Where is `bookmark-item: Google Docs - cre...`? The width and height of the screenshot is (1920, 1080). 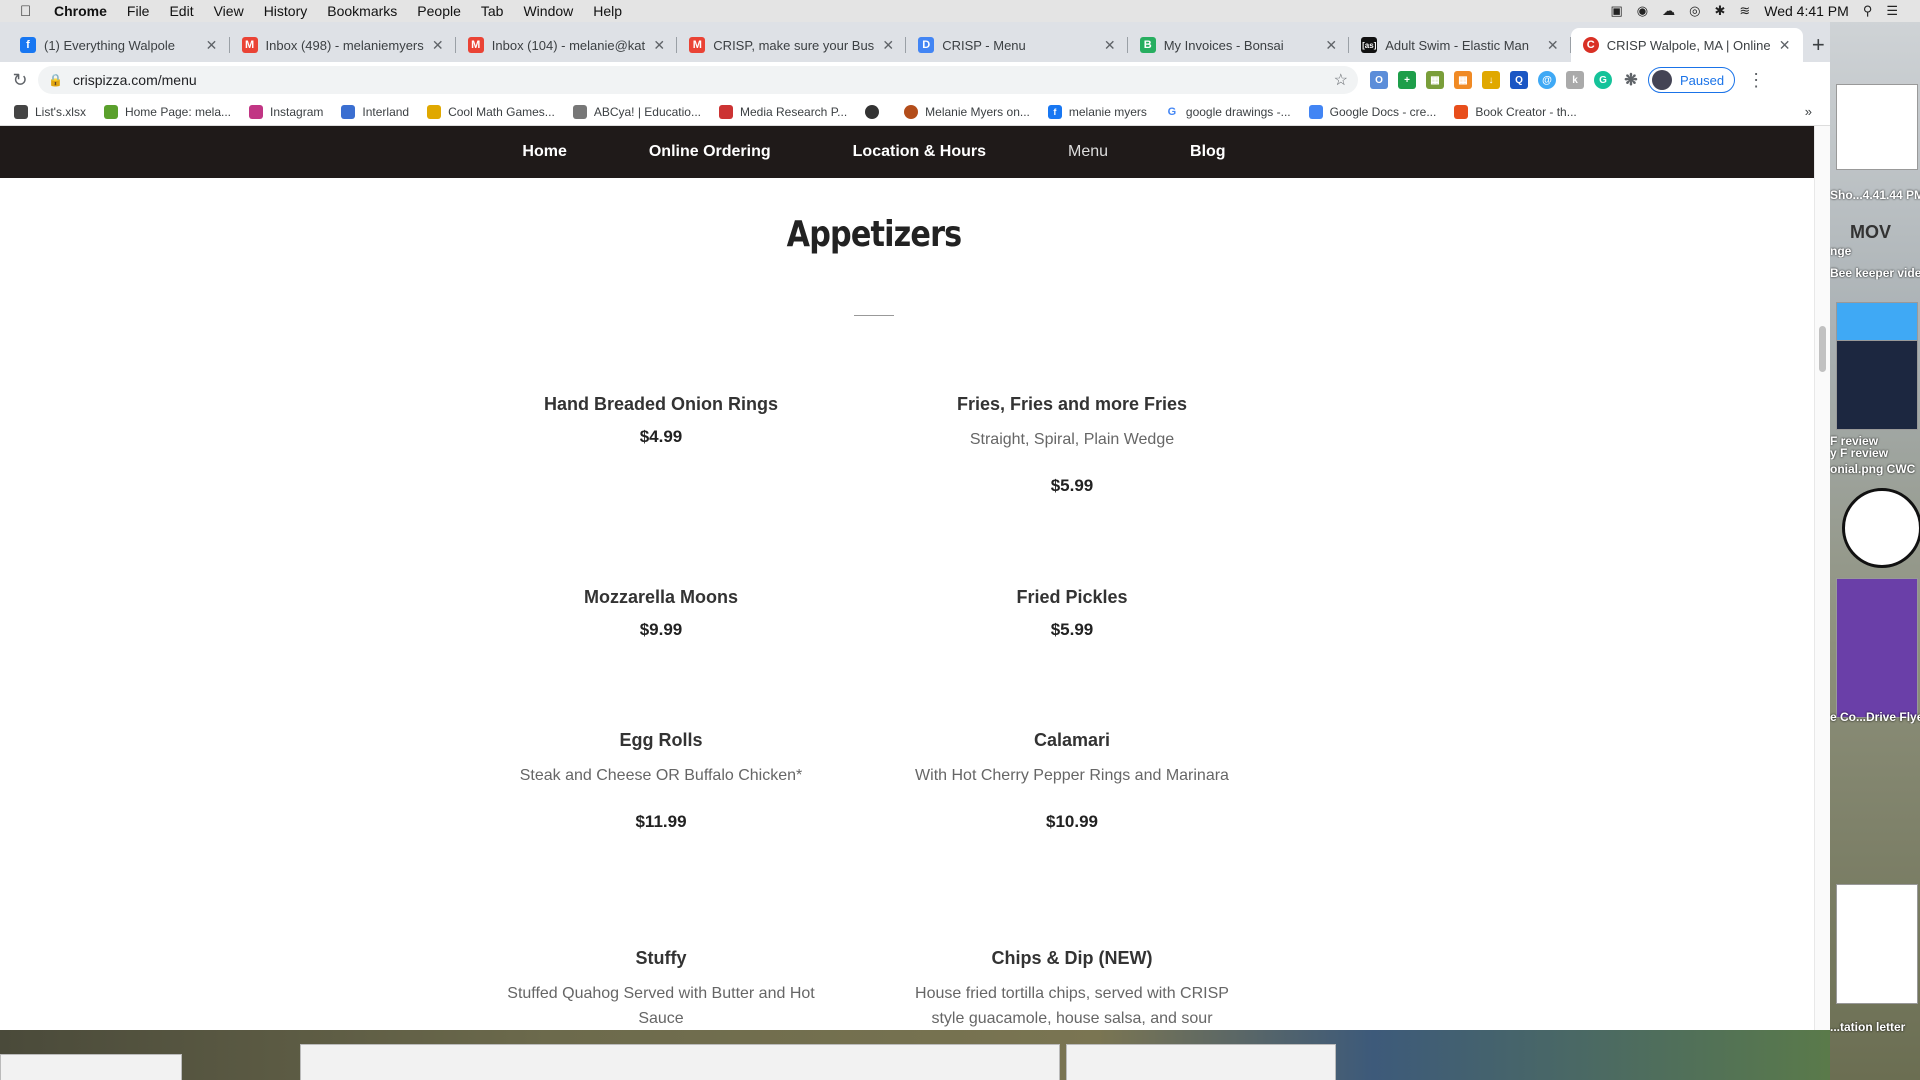 bookmark-item: Google Docs - cre... is located at coordinates (1372, 111).